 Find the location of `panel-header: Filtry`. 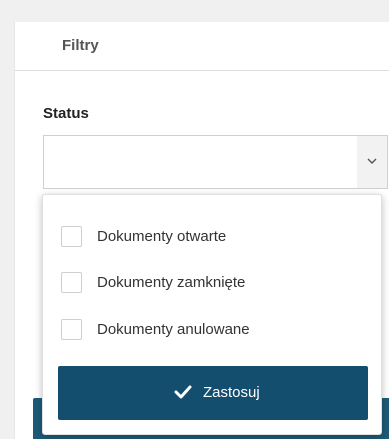

panel-header: Filtry is located at coordinates (202, 46).